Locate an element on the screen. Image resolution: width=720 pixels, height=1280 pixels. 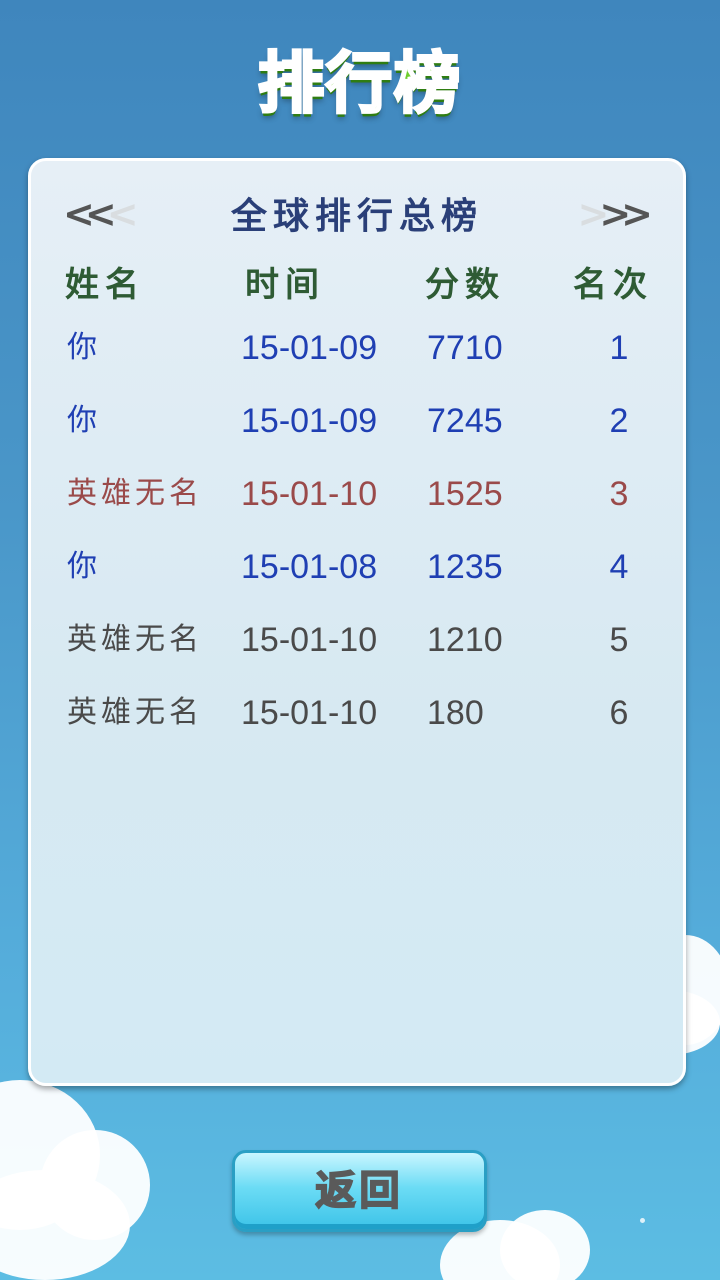
row-rank: 2 is located at coordinates (619, 421).